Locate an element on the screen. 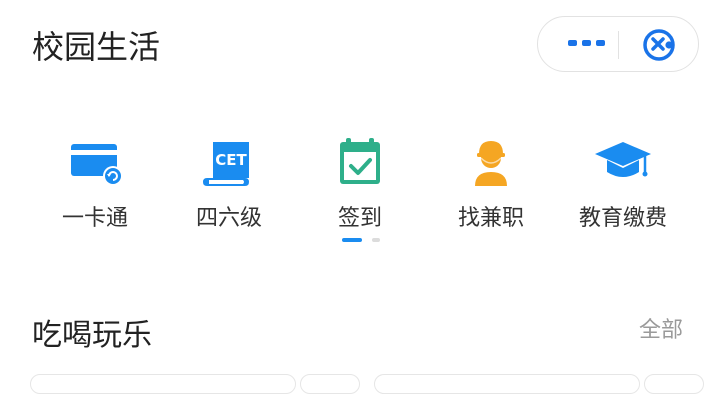 This screenshot has width=719, height=394. service-education-payment: 教育缴费 is located at coordinates (623, 185).